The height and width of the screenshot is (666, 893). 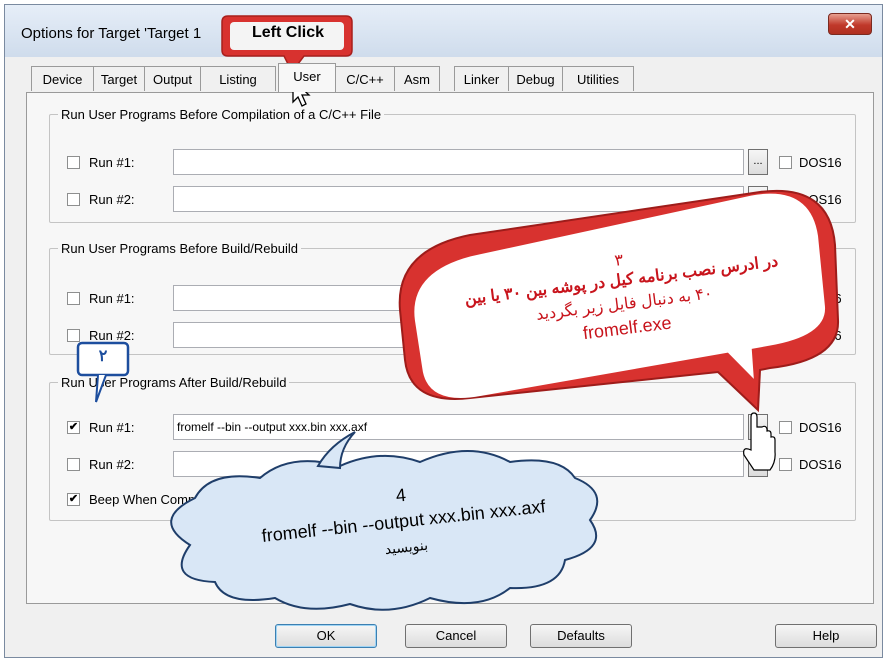 What do you see at coordinates (73, 335) in the screenshot?
I see `before-build-run2-checkbox` at bounding box center [73, 335].